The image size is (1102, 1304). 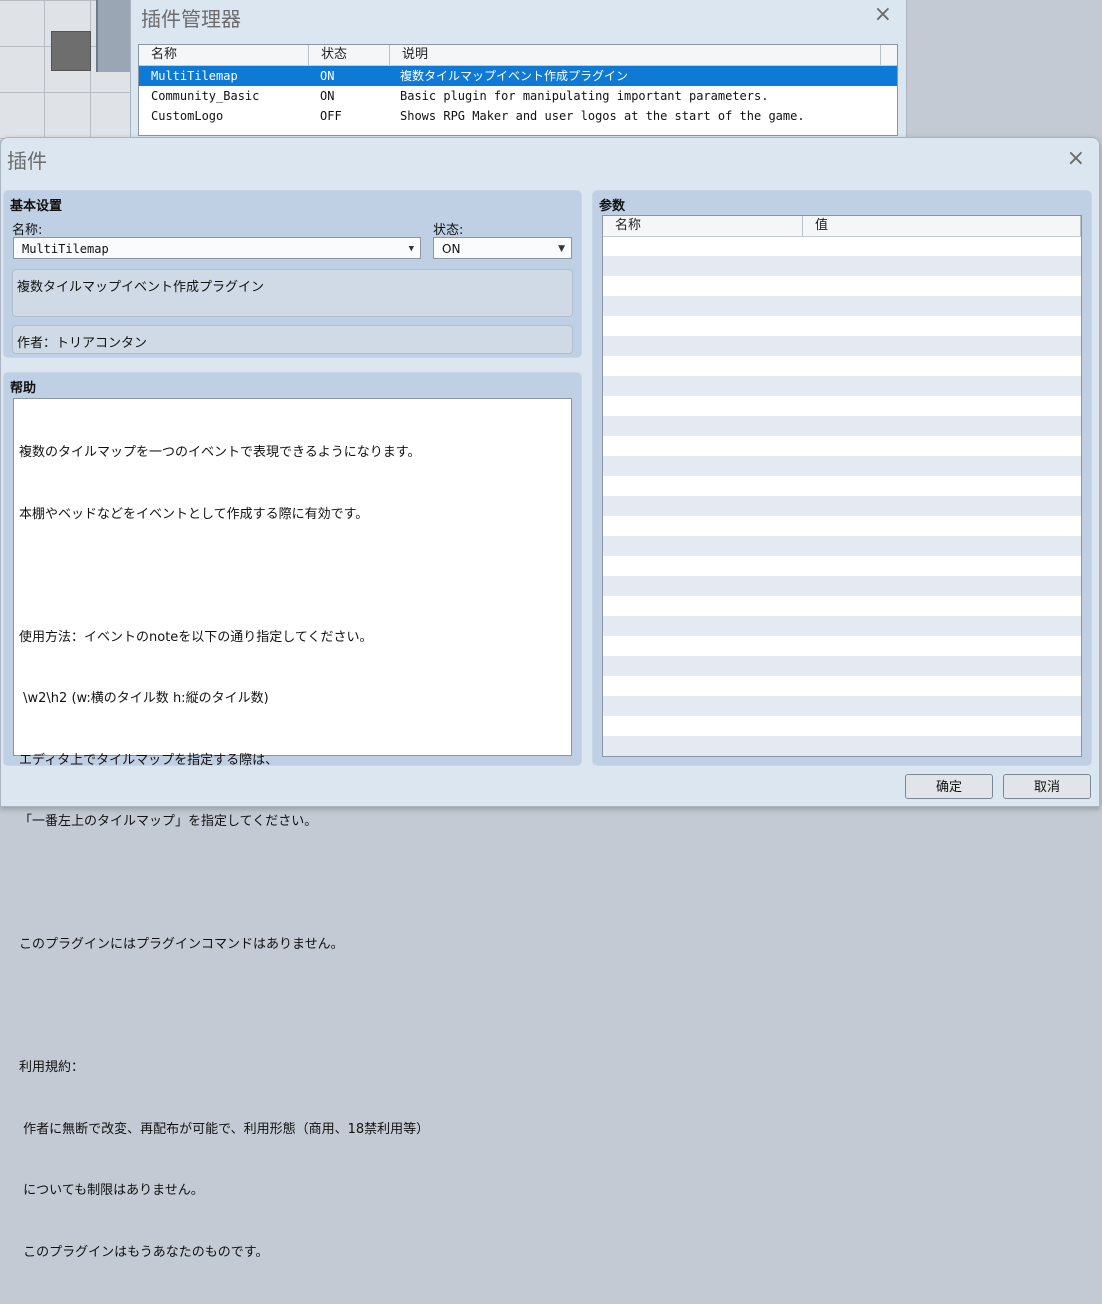 What do you see at coordinates (144, 1252) in the screenshot?
I see `help-line: このプラグインはもうあなたのものです。` at bounding box center [144, 1252].